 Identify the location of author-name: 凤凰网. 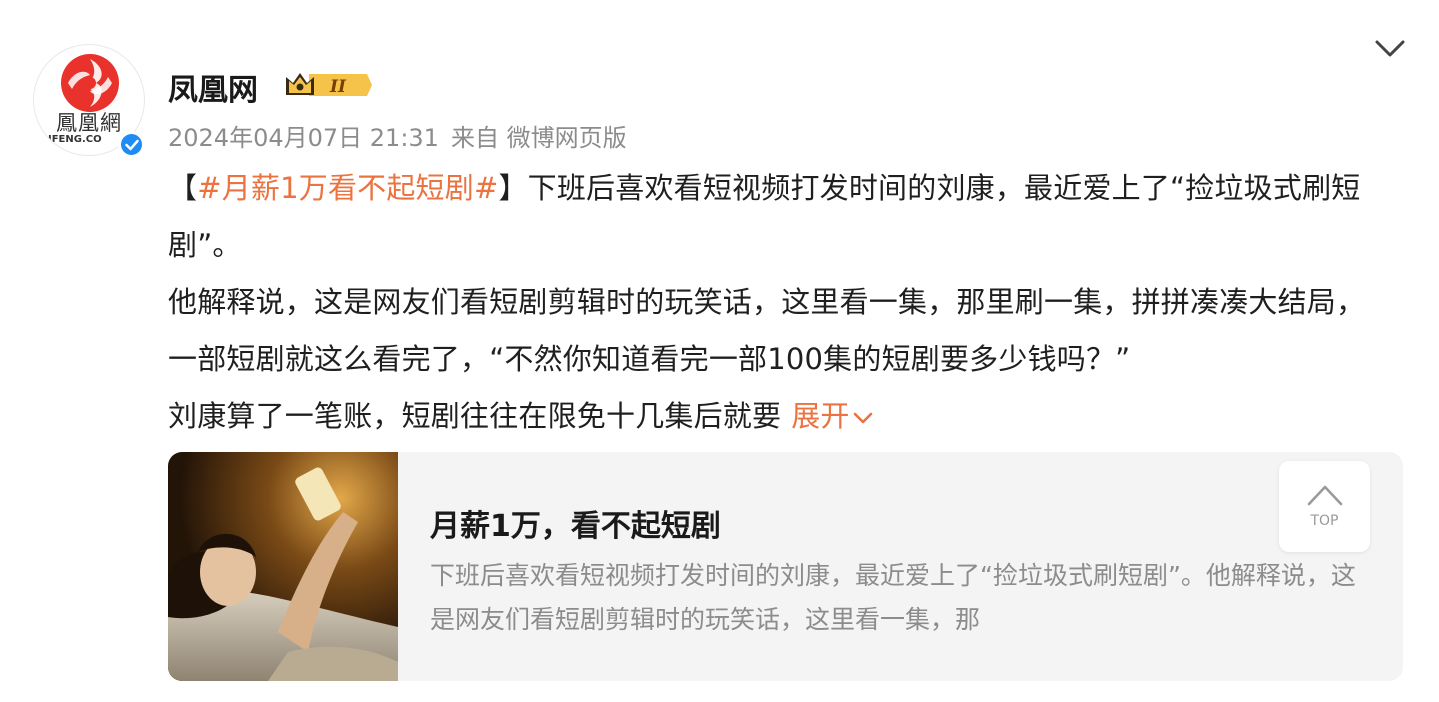
(213, 87).